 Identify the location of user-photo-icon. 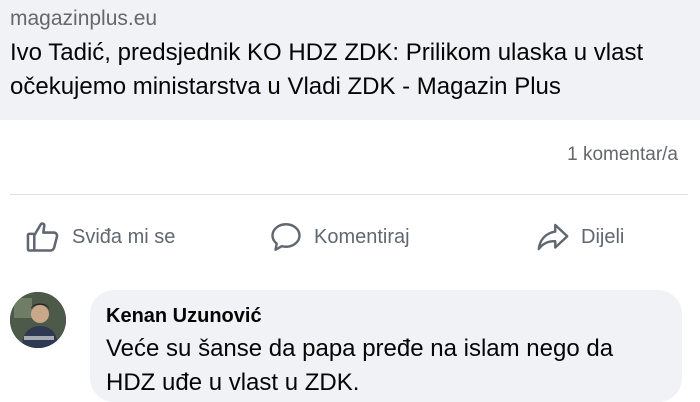
(38, 320).